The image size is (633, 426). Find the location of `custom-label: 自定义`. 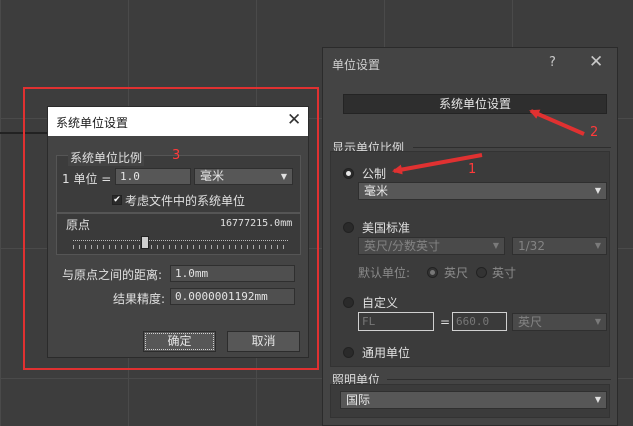

custom-label: 自定义 is located at coordinates (380, 303).